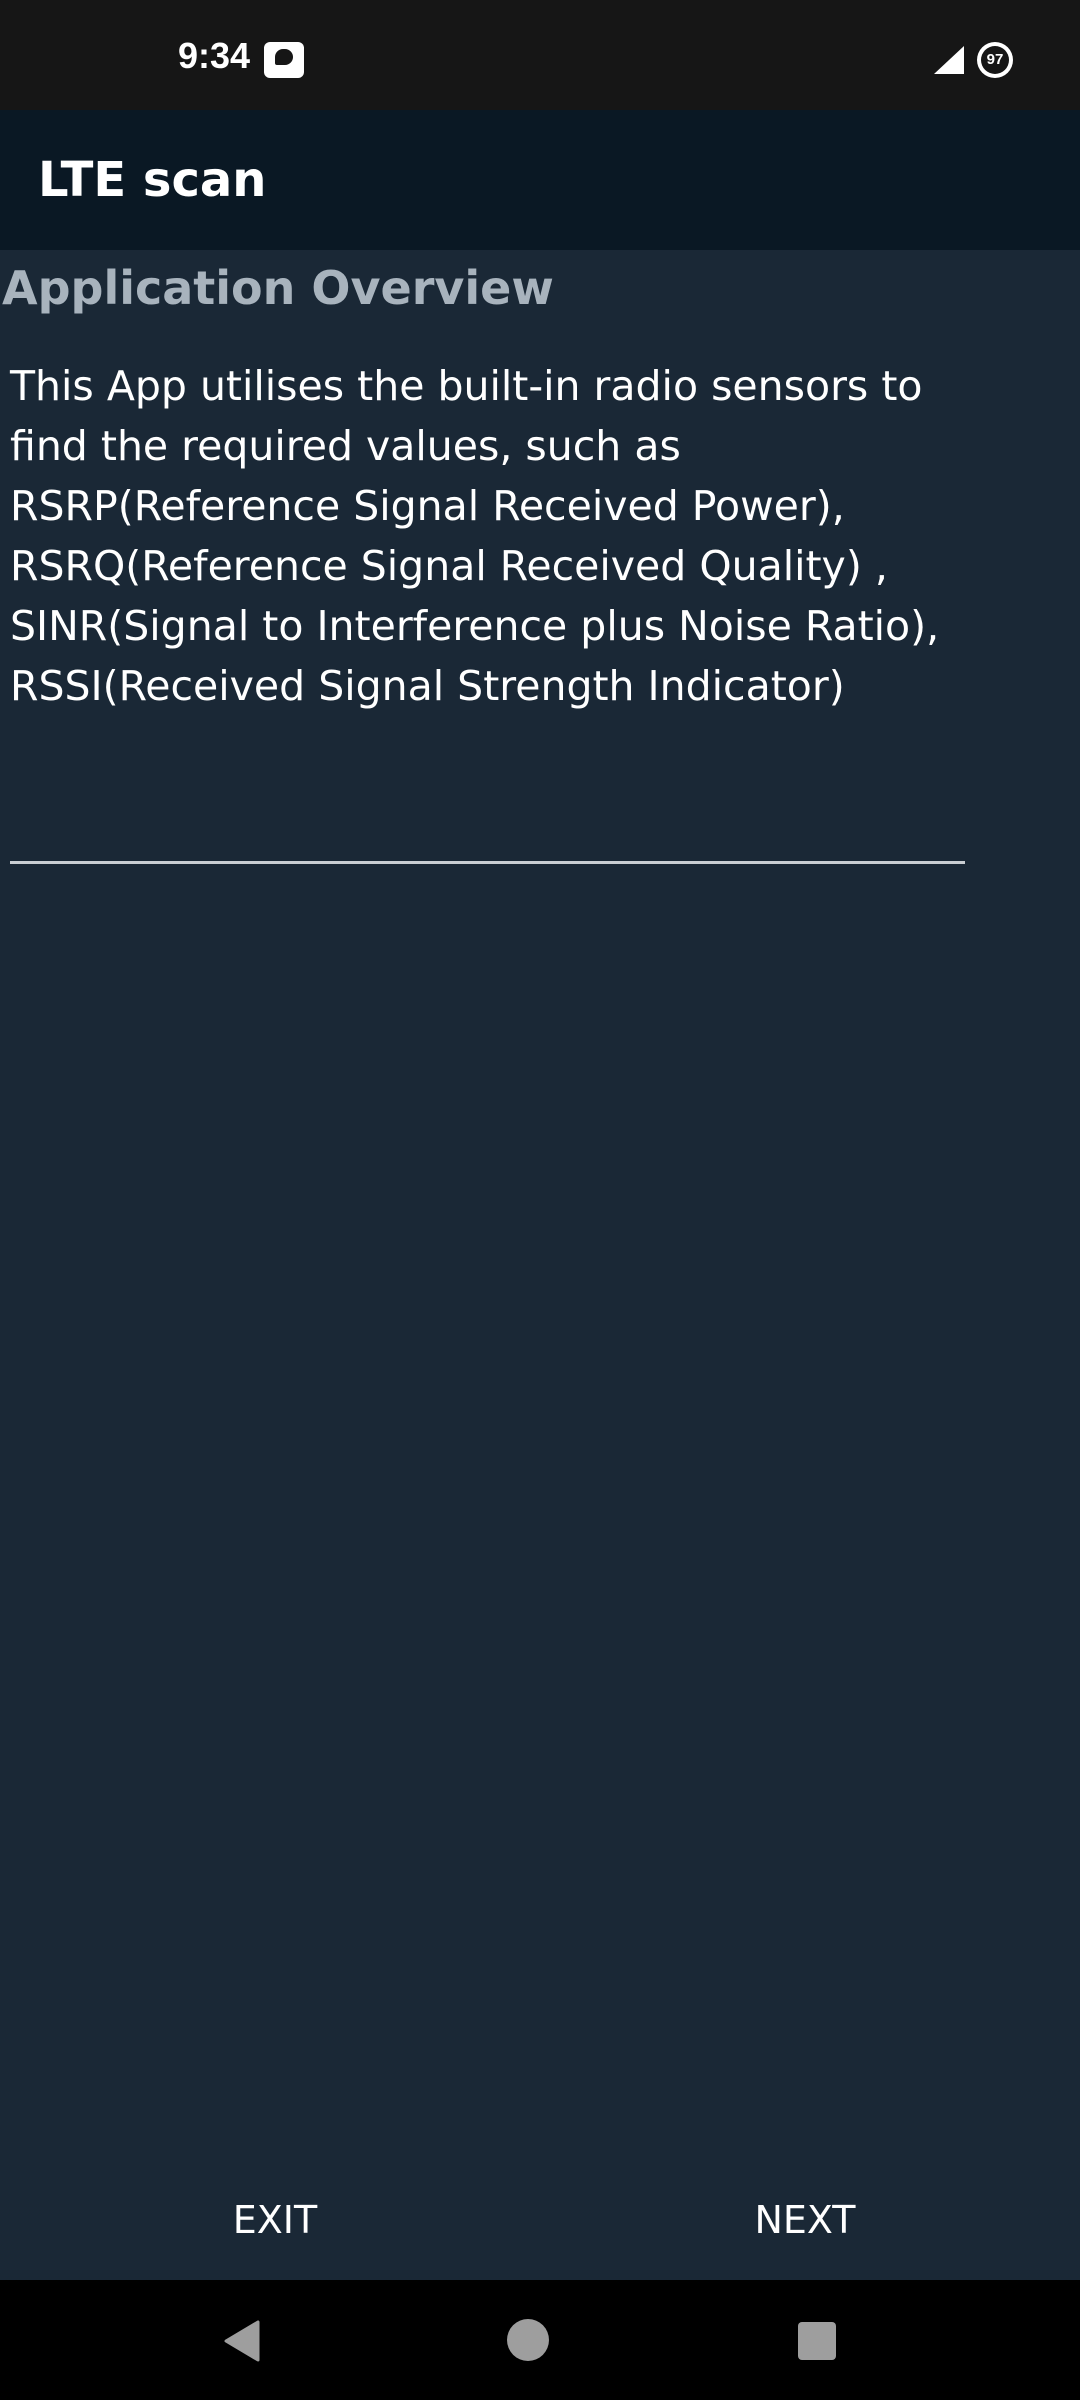  I want to click on home-icon, so click(528, 2340).